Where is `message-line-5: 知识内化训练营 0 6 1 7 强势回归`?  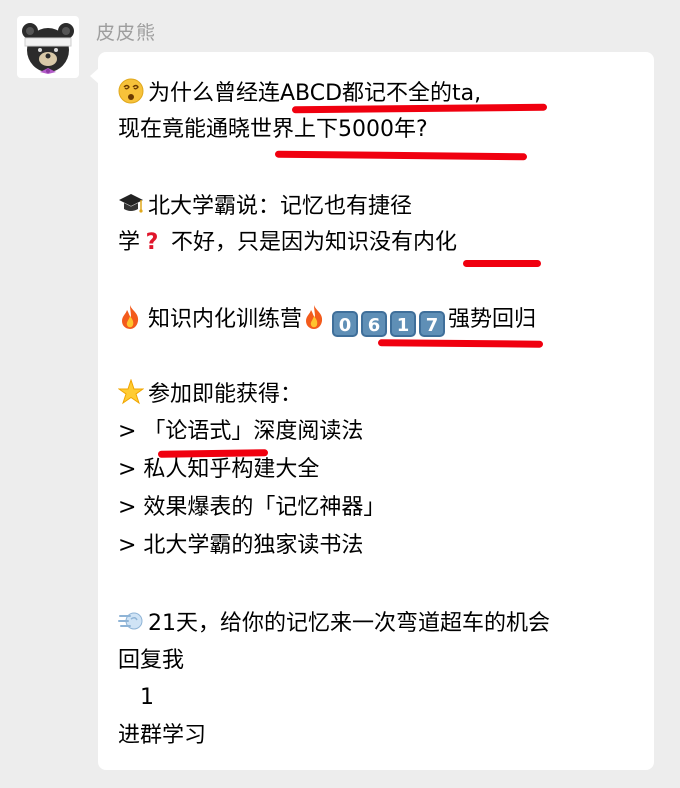
message-line-5: 知识内化训练营 0 6 1 7 强势回归 is located at coordinates (327, 320).